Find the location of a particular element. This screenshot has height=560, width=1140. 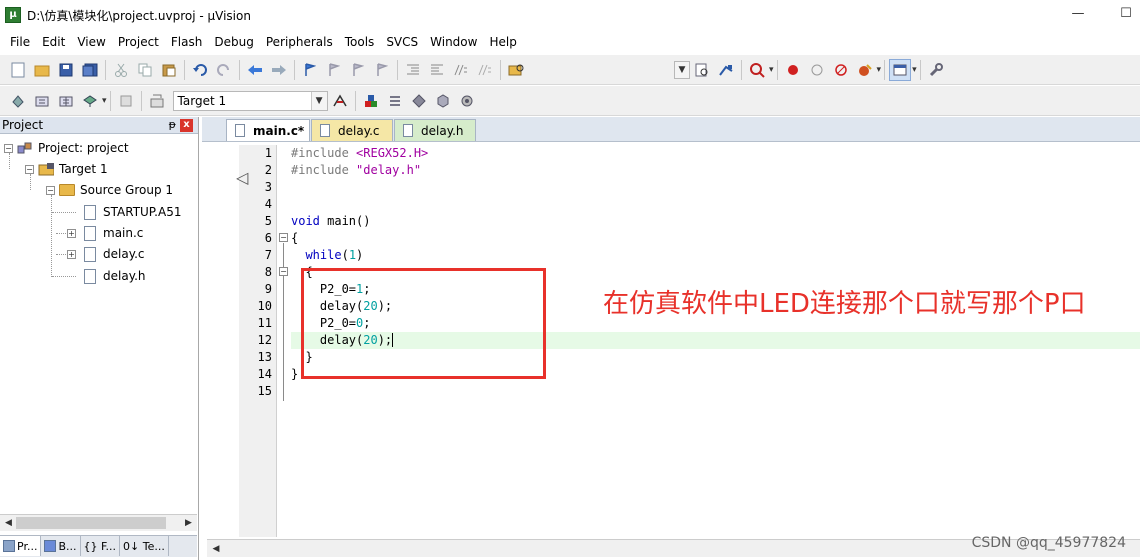

enable-breakpoint-icon is located at coordinates (817, 70).